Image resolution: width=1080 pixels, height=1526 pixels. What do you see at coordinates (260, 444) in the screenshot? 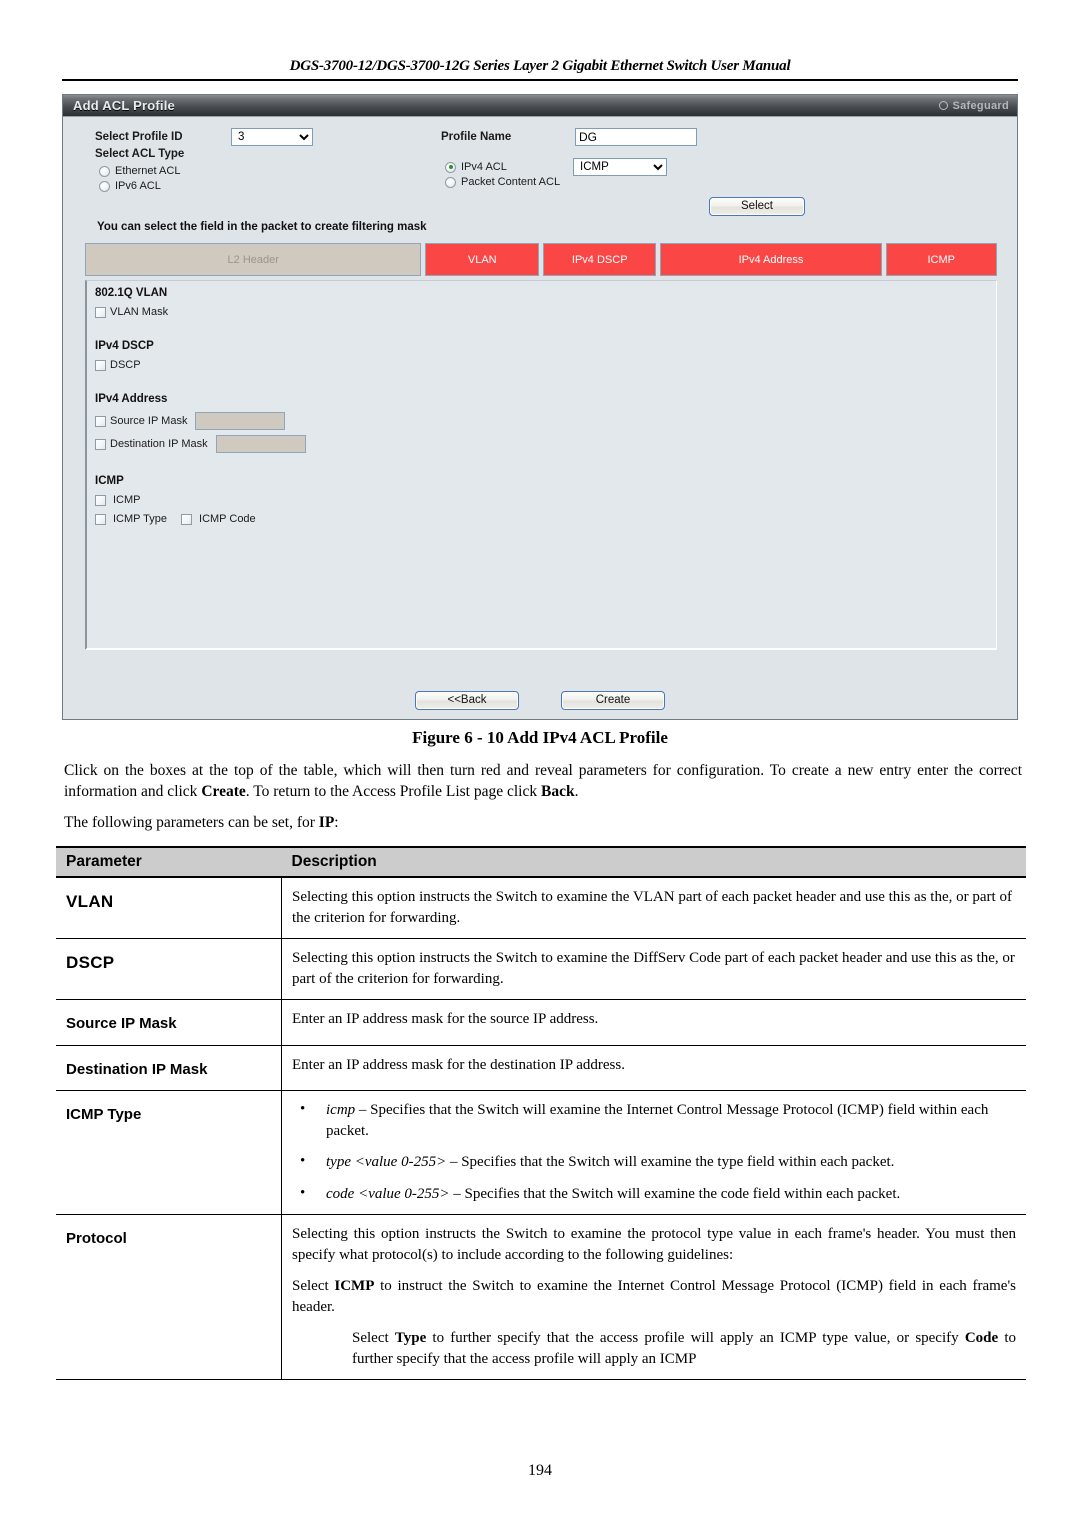
I see `destination-ip-mask-input` at bounding box center [260, 444].